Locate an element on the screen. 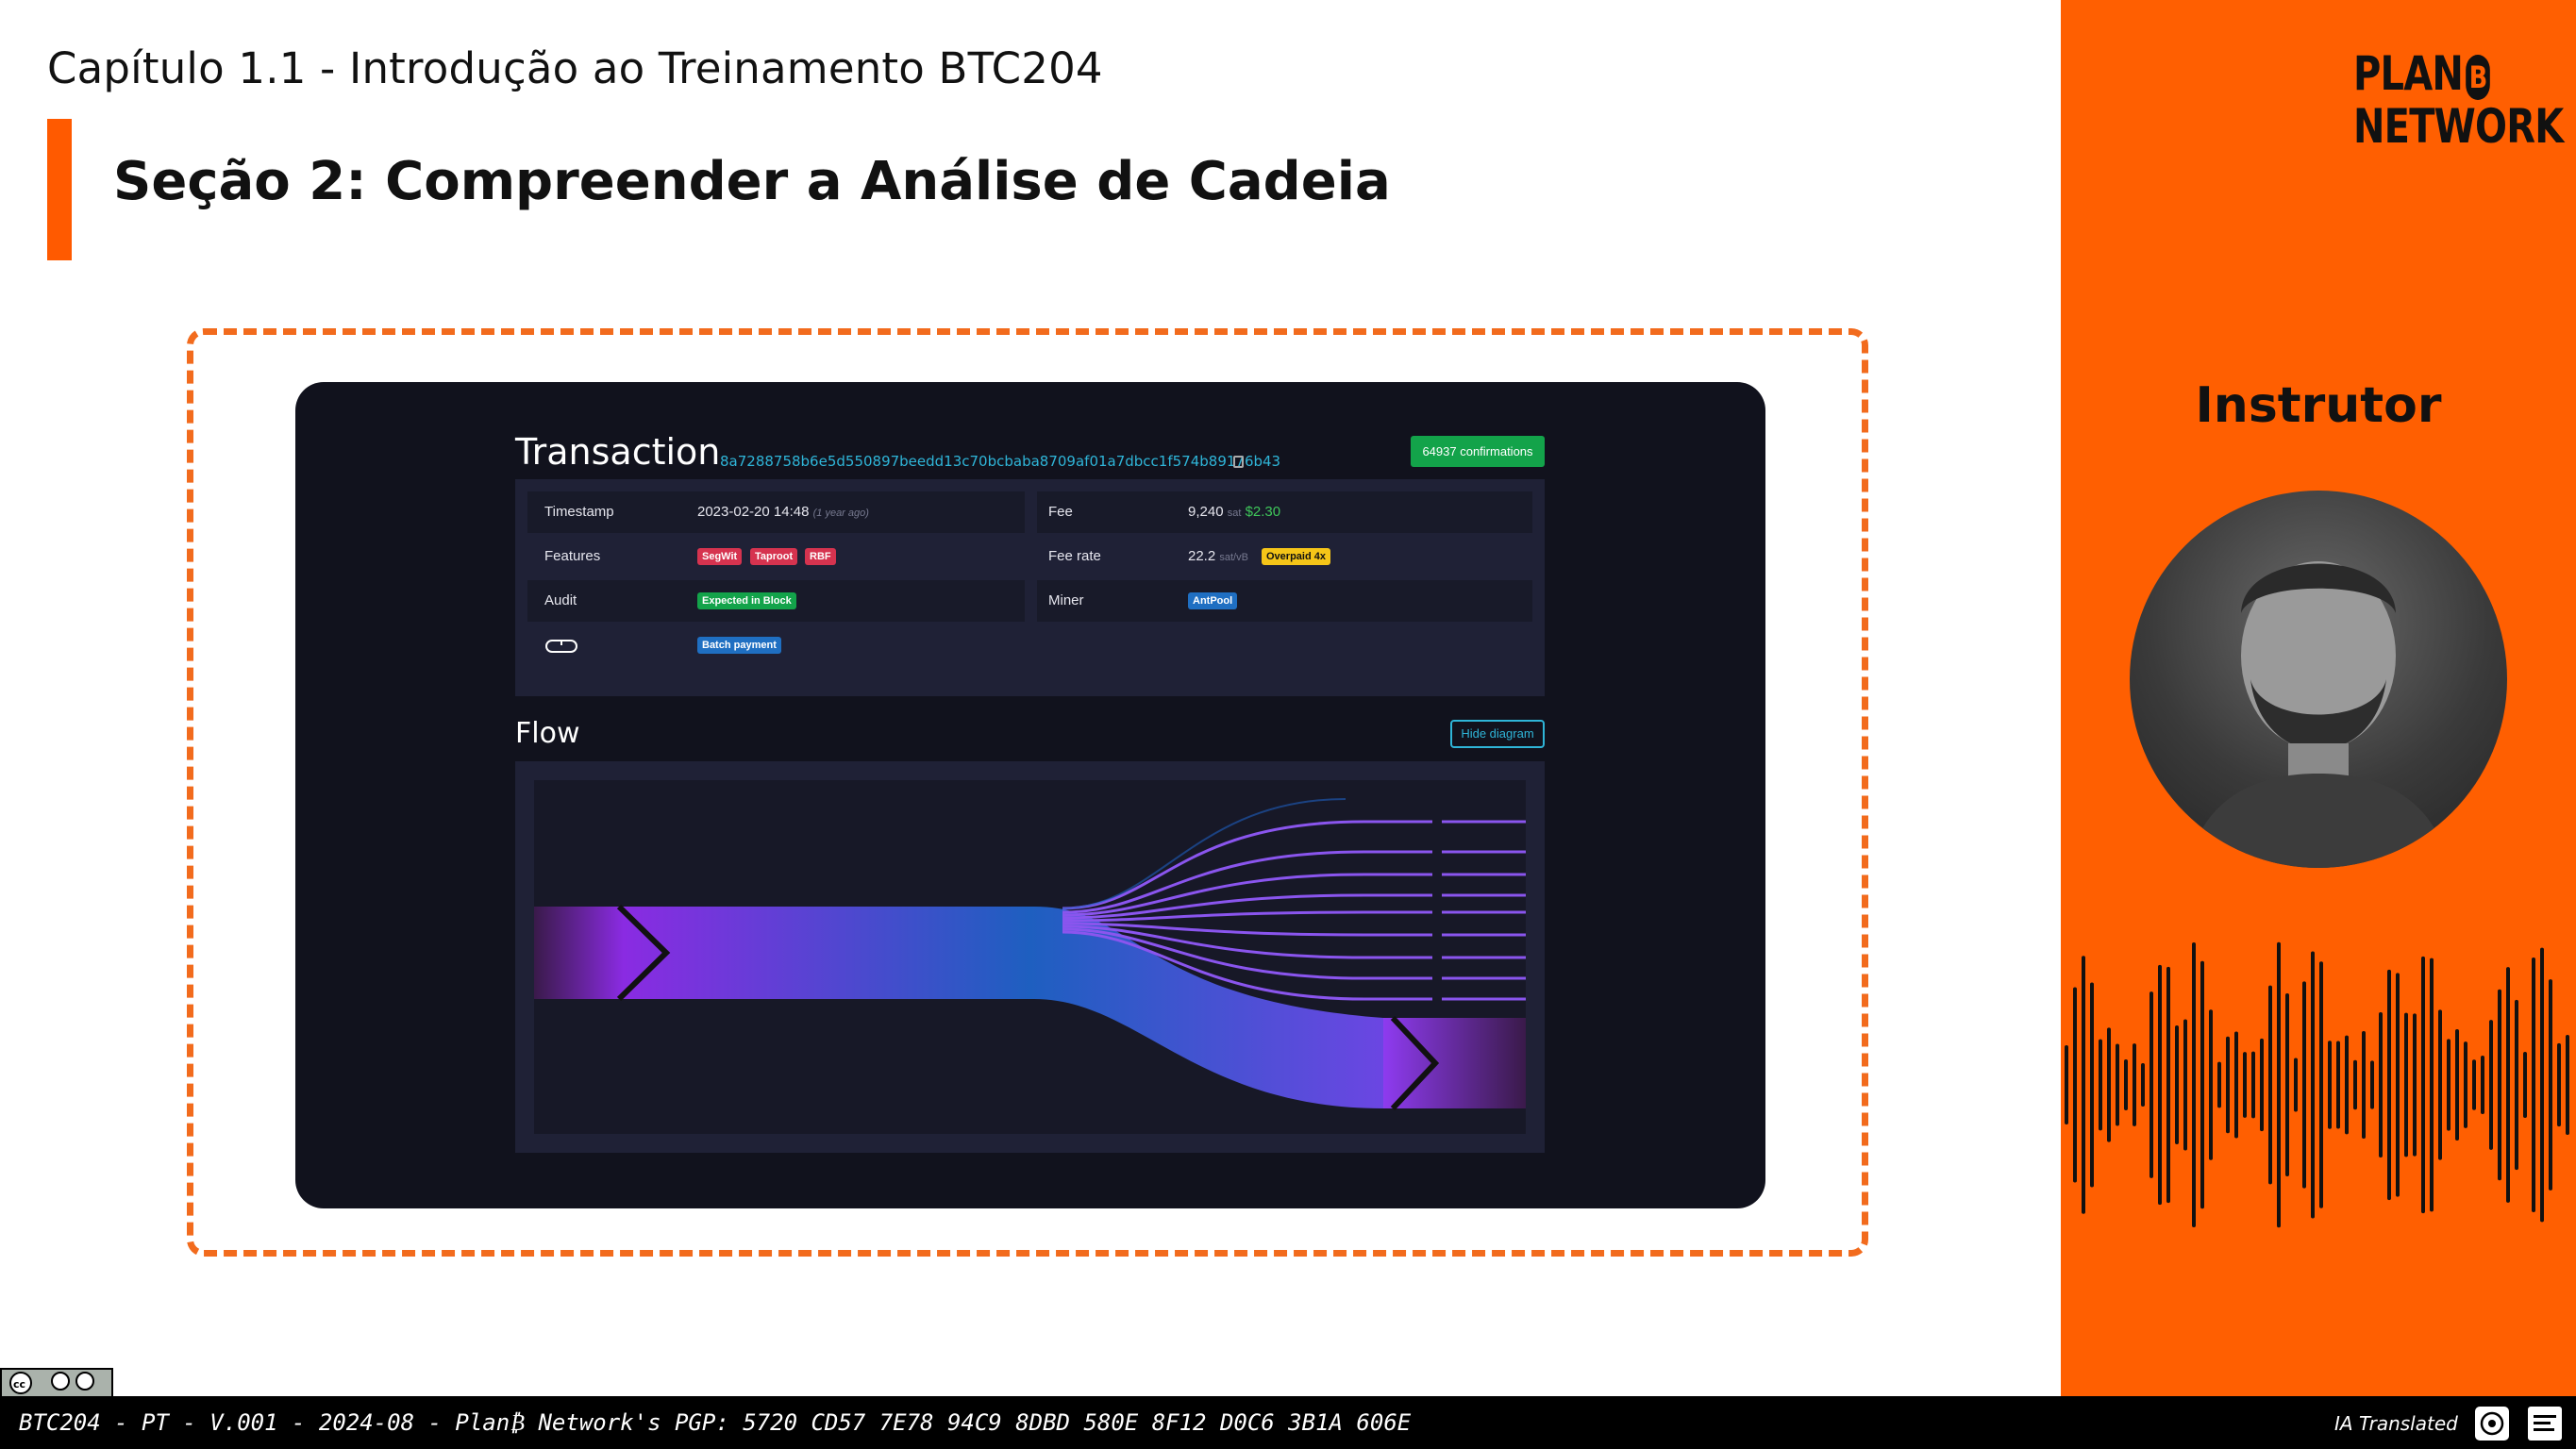  fee-rate-value: 22.2 sat/vB is located at coordinates (1218, 556).